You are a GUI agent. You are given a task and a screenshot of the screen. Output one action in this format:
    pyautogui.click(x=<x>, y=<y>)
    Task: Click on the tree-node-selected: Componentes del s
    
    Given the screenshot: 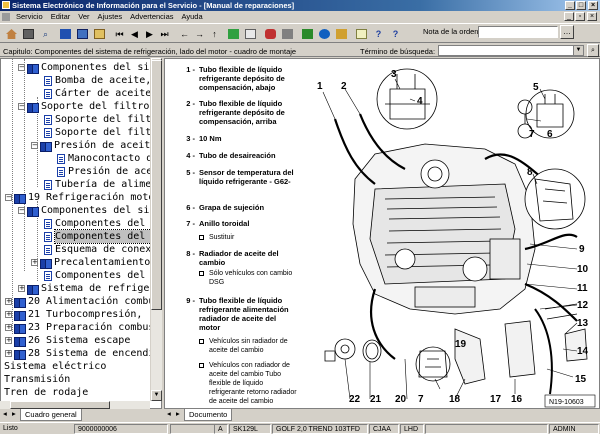 What is the action you would take?
    pyautogui.click(x=101, y=236)
    